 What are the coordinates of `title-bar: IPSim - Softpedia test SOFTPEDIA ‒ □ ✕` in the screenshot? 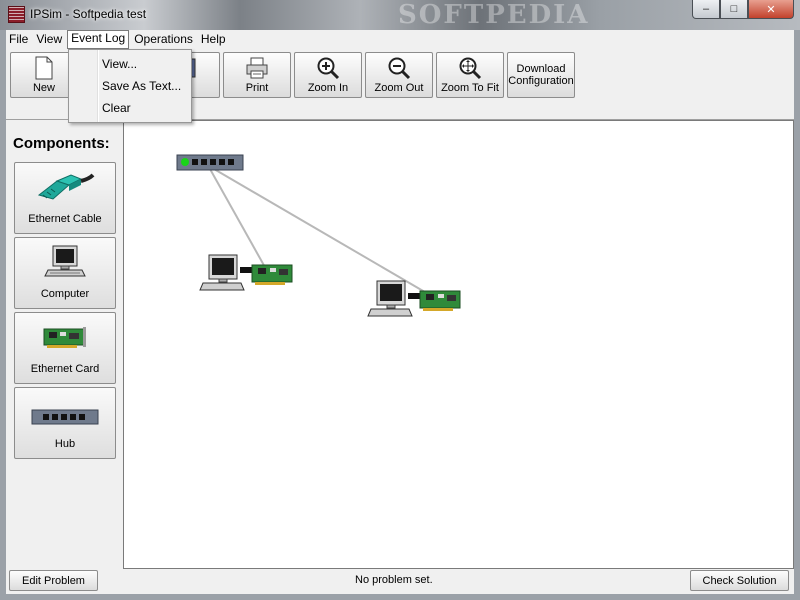 It's located at (400, 15).